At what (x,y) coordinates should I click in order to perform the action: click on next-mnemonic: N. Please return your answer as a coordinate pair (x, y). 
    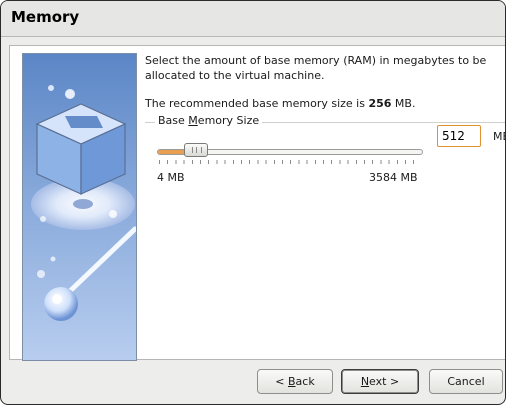
    Looking at the image, I should click on (365, 381).